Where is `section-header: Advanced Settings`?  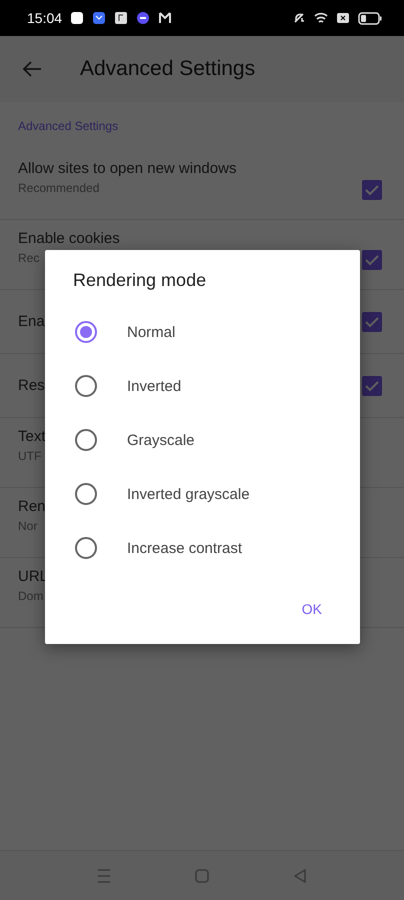 section-header: Advanced Settings is located at coordinates (68, 126).